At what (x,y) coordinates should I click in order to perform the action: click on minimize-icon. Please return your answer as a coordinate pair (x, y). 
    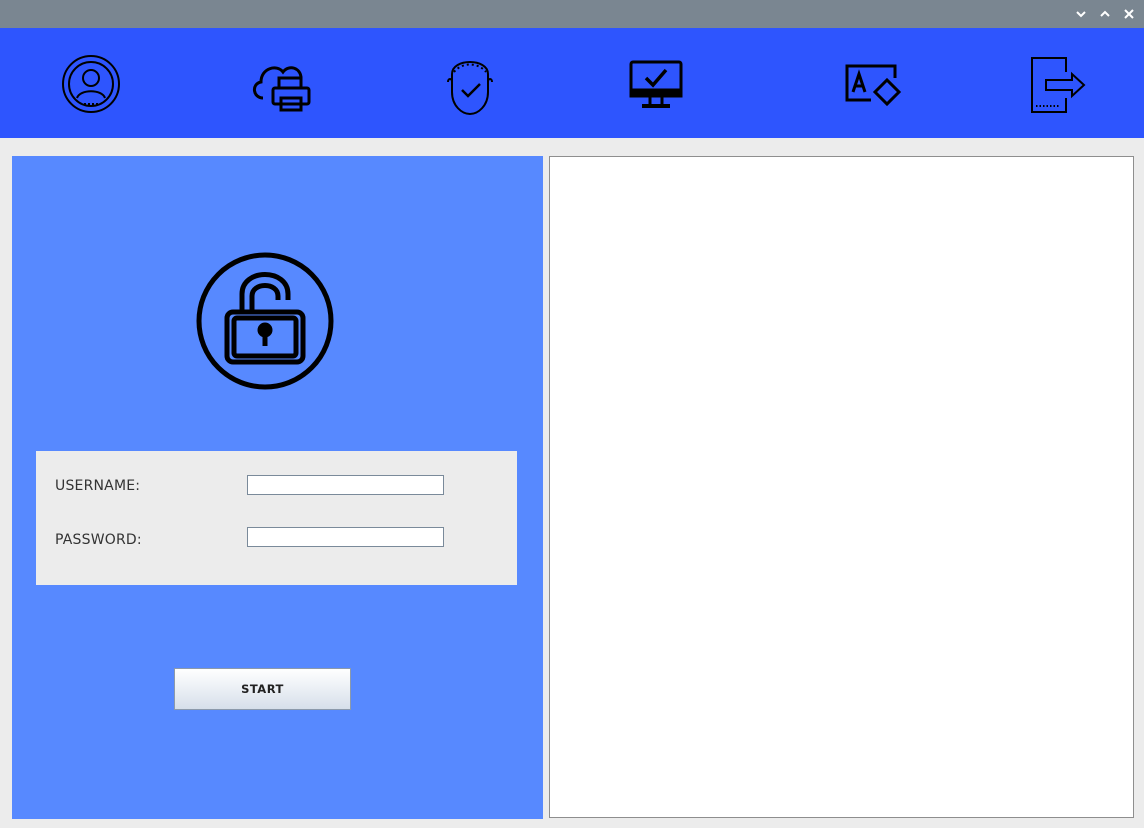
    Looking at the image, I should click on (1081, 14).